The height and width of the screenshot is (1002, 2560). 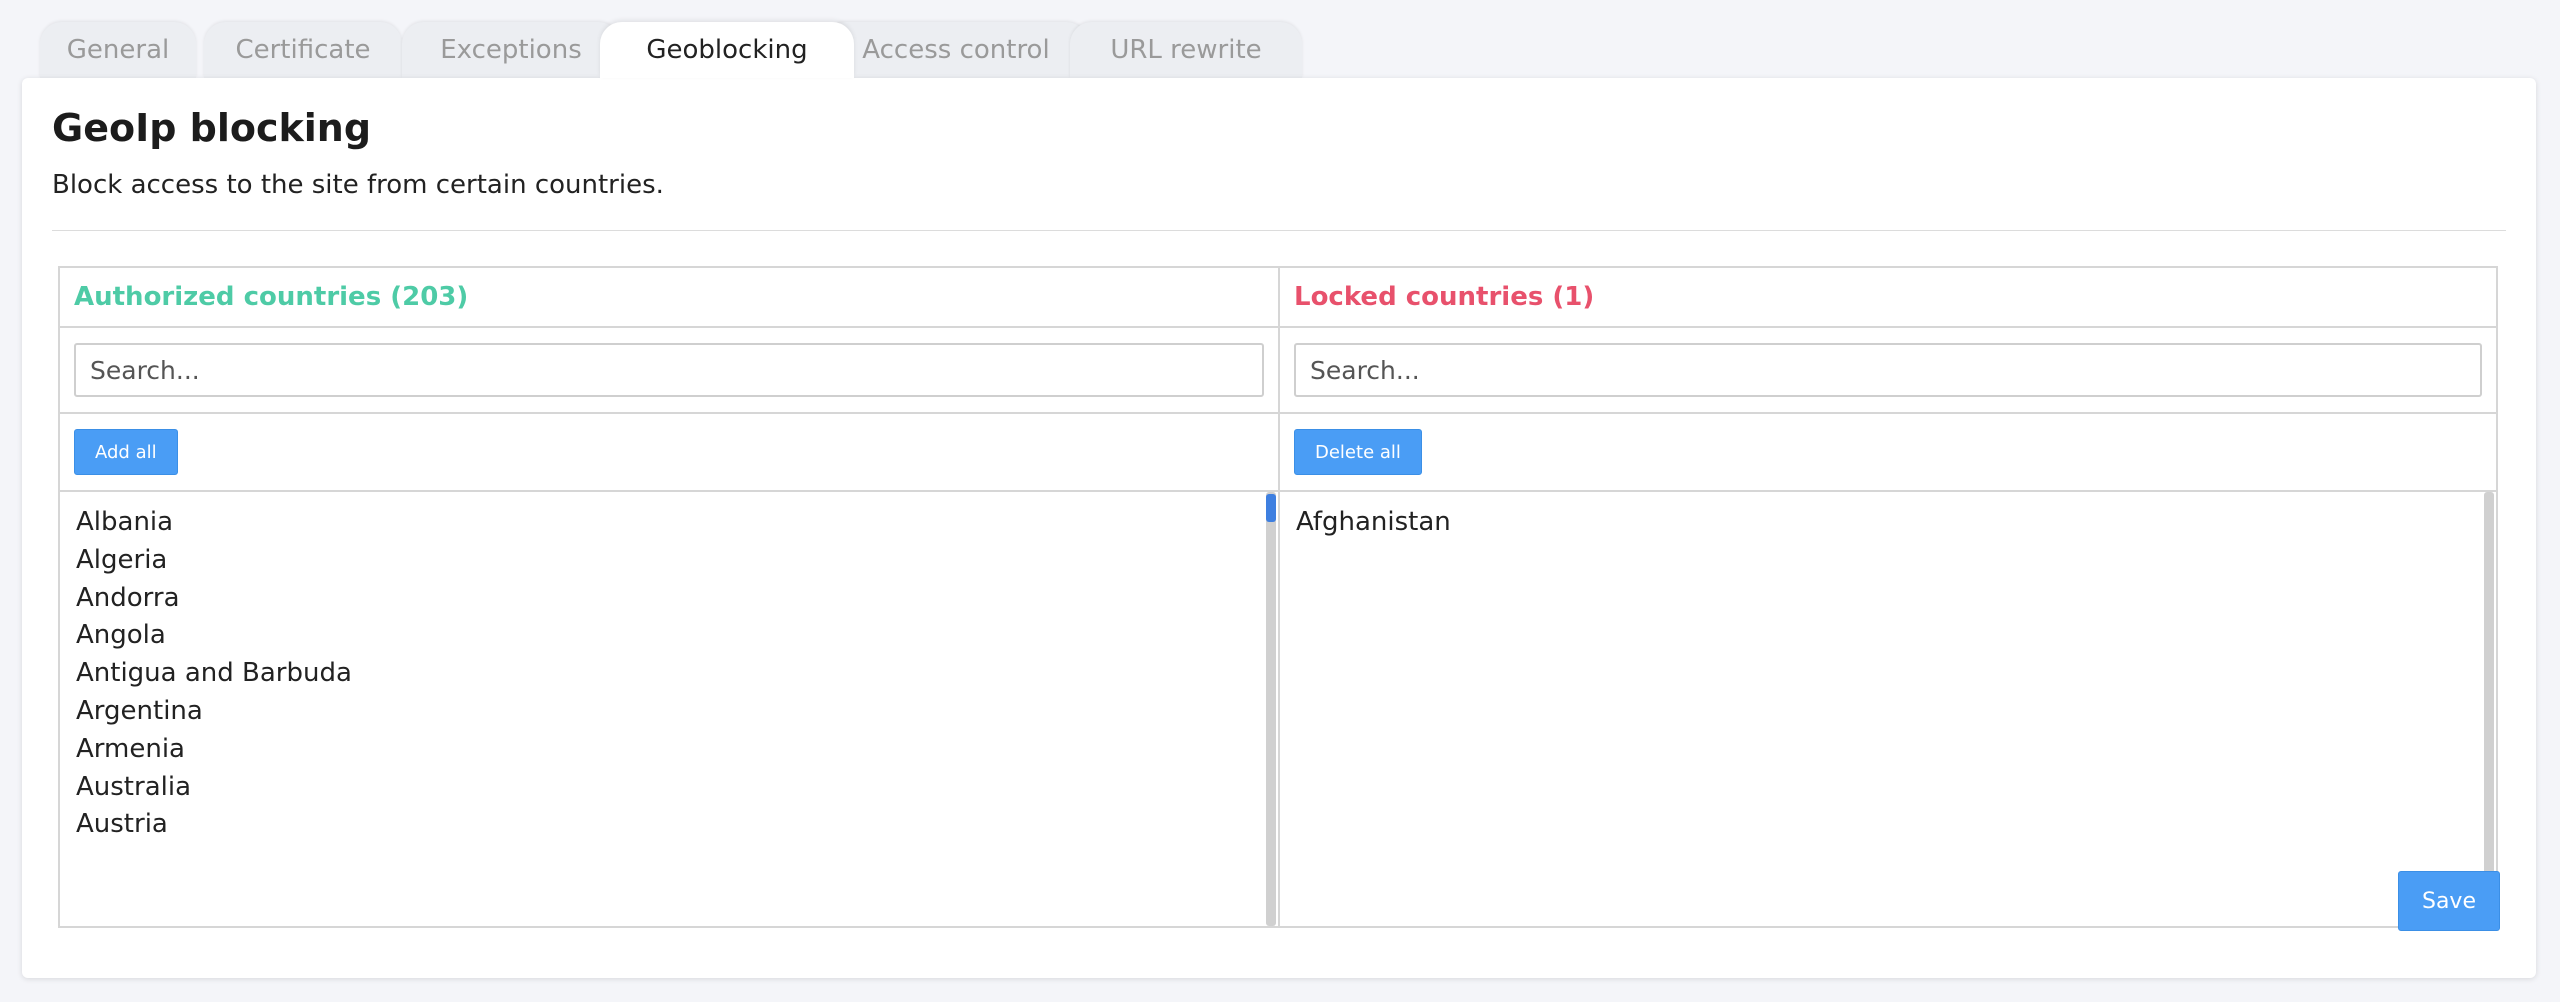 I want to click on locked-search-input, so click(x=1888, y=370).